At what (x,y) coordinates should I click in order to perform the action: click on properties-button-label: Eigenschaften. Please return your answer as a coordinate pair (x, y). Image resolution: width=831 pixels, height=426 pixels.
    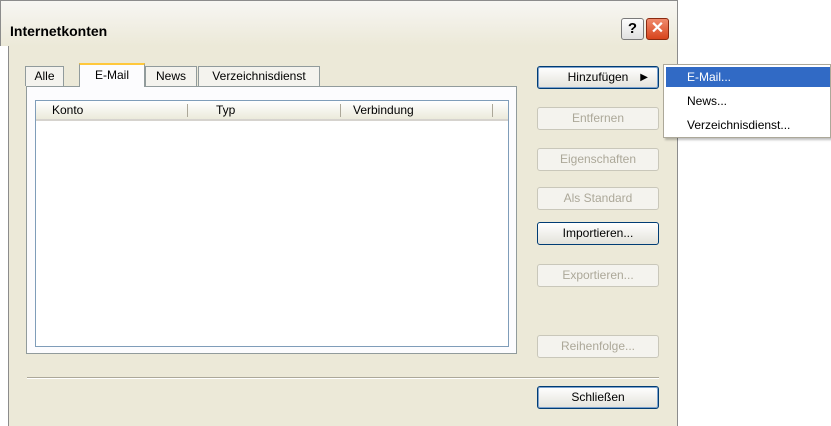
    Looking at the image, I should click on (598, 159).